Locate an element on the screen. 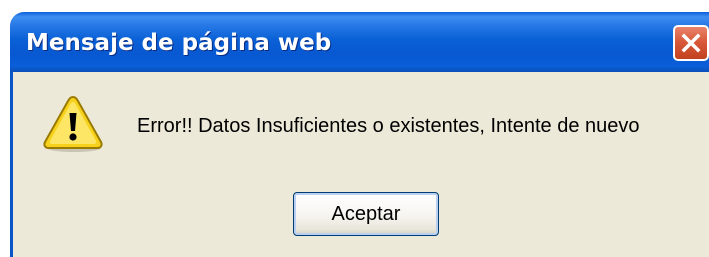  warning-icon is located at coordinates (73, 123).